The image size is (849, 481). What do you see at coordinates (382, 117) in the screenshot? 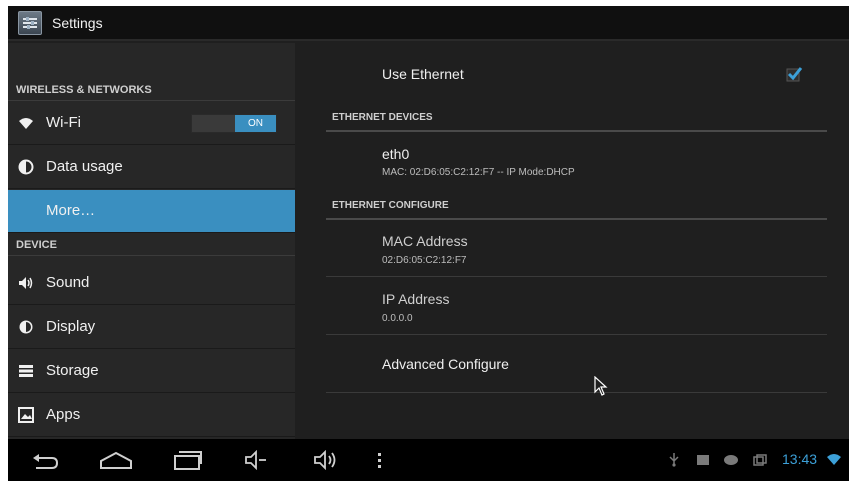
I see `ethernet-devices-header: ETHERNET DEVICES` at bounding box center [382, 117].